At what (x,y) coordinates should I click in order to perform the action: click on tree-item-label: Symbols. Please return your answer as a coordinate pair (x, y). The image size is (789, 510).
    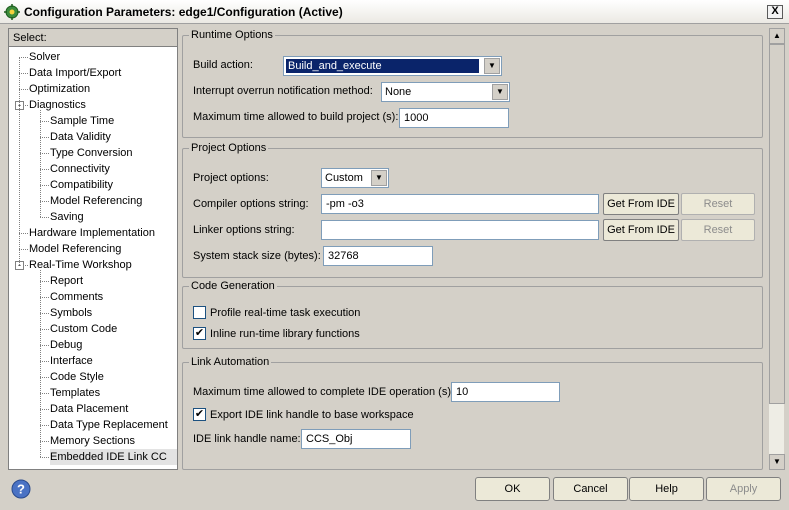
    Looking at the image, I should click on (71, 313).